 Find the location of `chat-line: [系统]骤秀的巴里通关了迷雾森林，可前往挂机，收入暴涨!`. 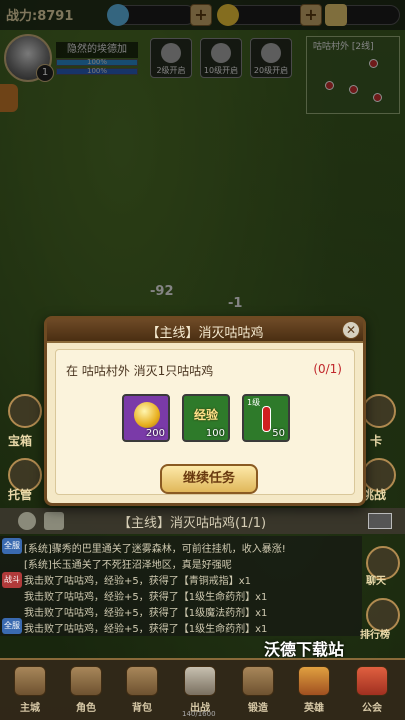

chat-line: [系统]骤秀的巴里通关了迷雾森林，可前往挂机，收入暴涨! is located at coordinates (155, 549).